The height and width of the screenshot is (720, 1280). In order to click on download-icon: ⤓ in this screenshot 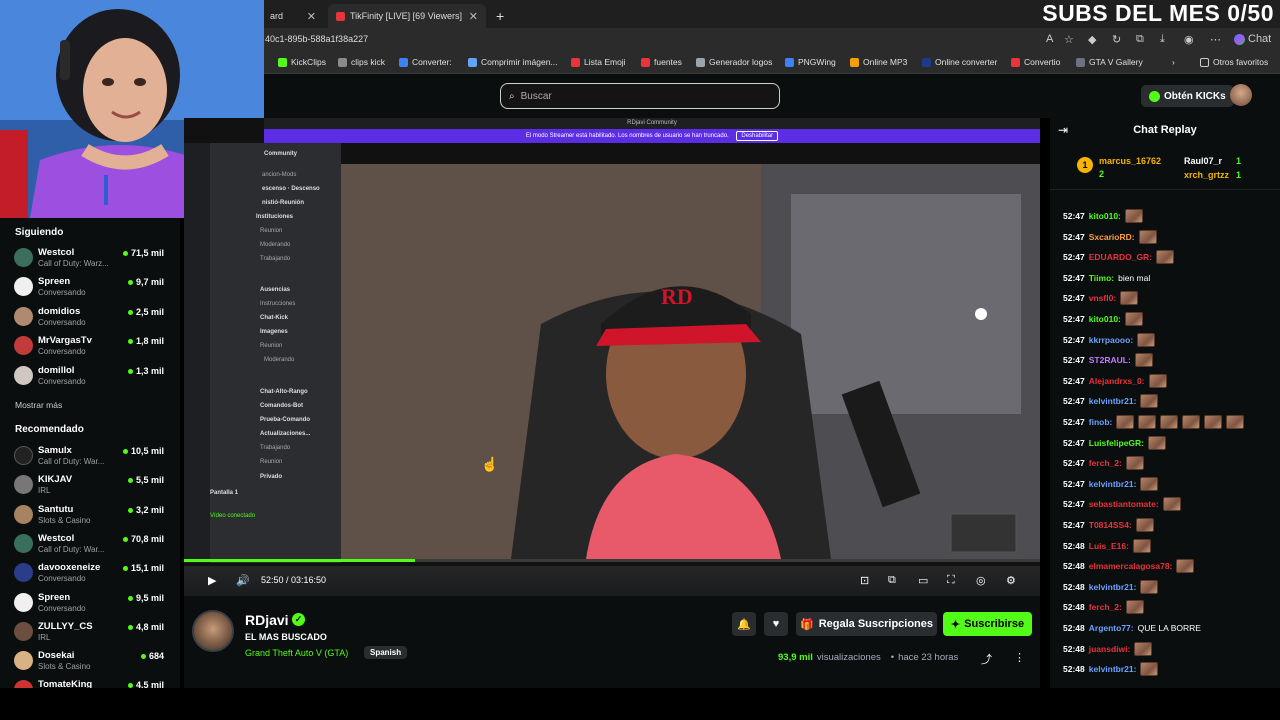, I will do `click(1162, 39)`.